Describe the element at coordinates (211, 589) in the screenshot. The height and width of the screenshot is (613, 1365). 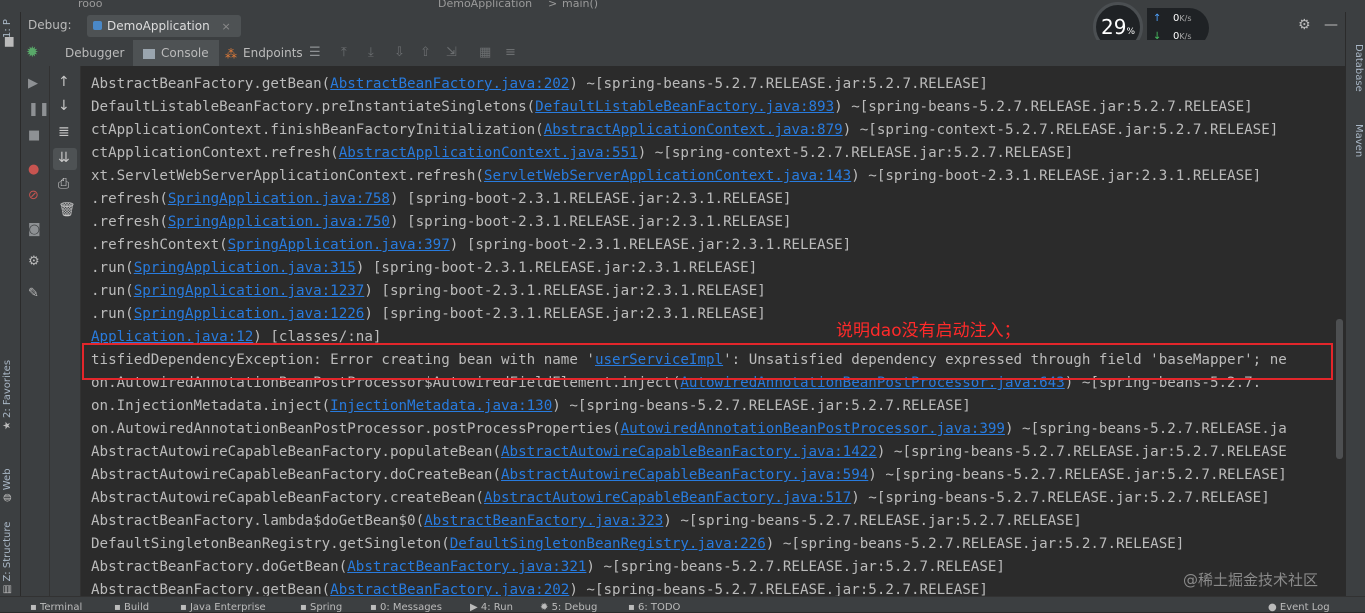
I see `console-text: AbstractBeanFactory.getBean(` at that location.